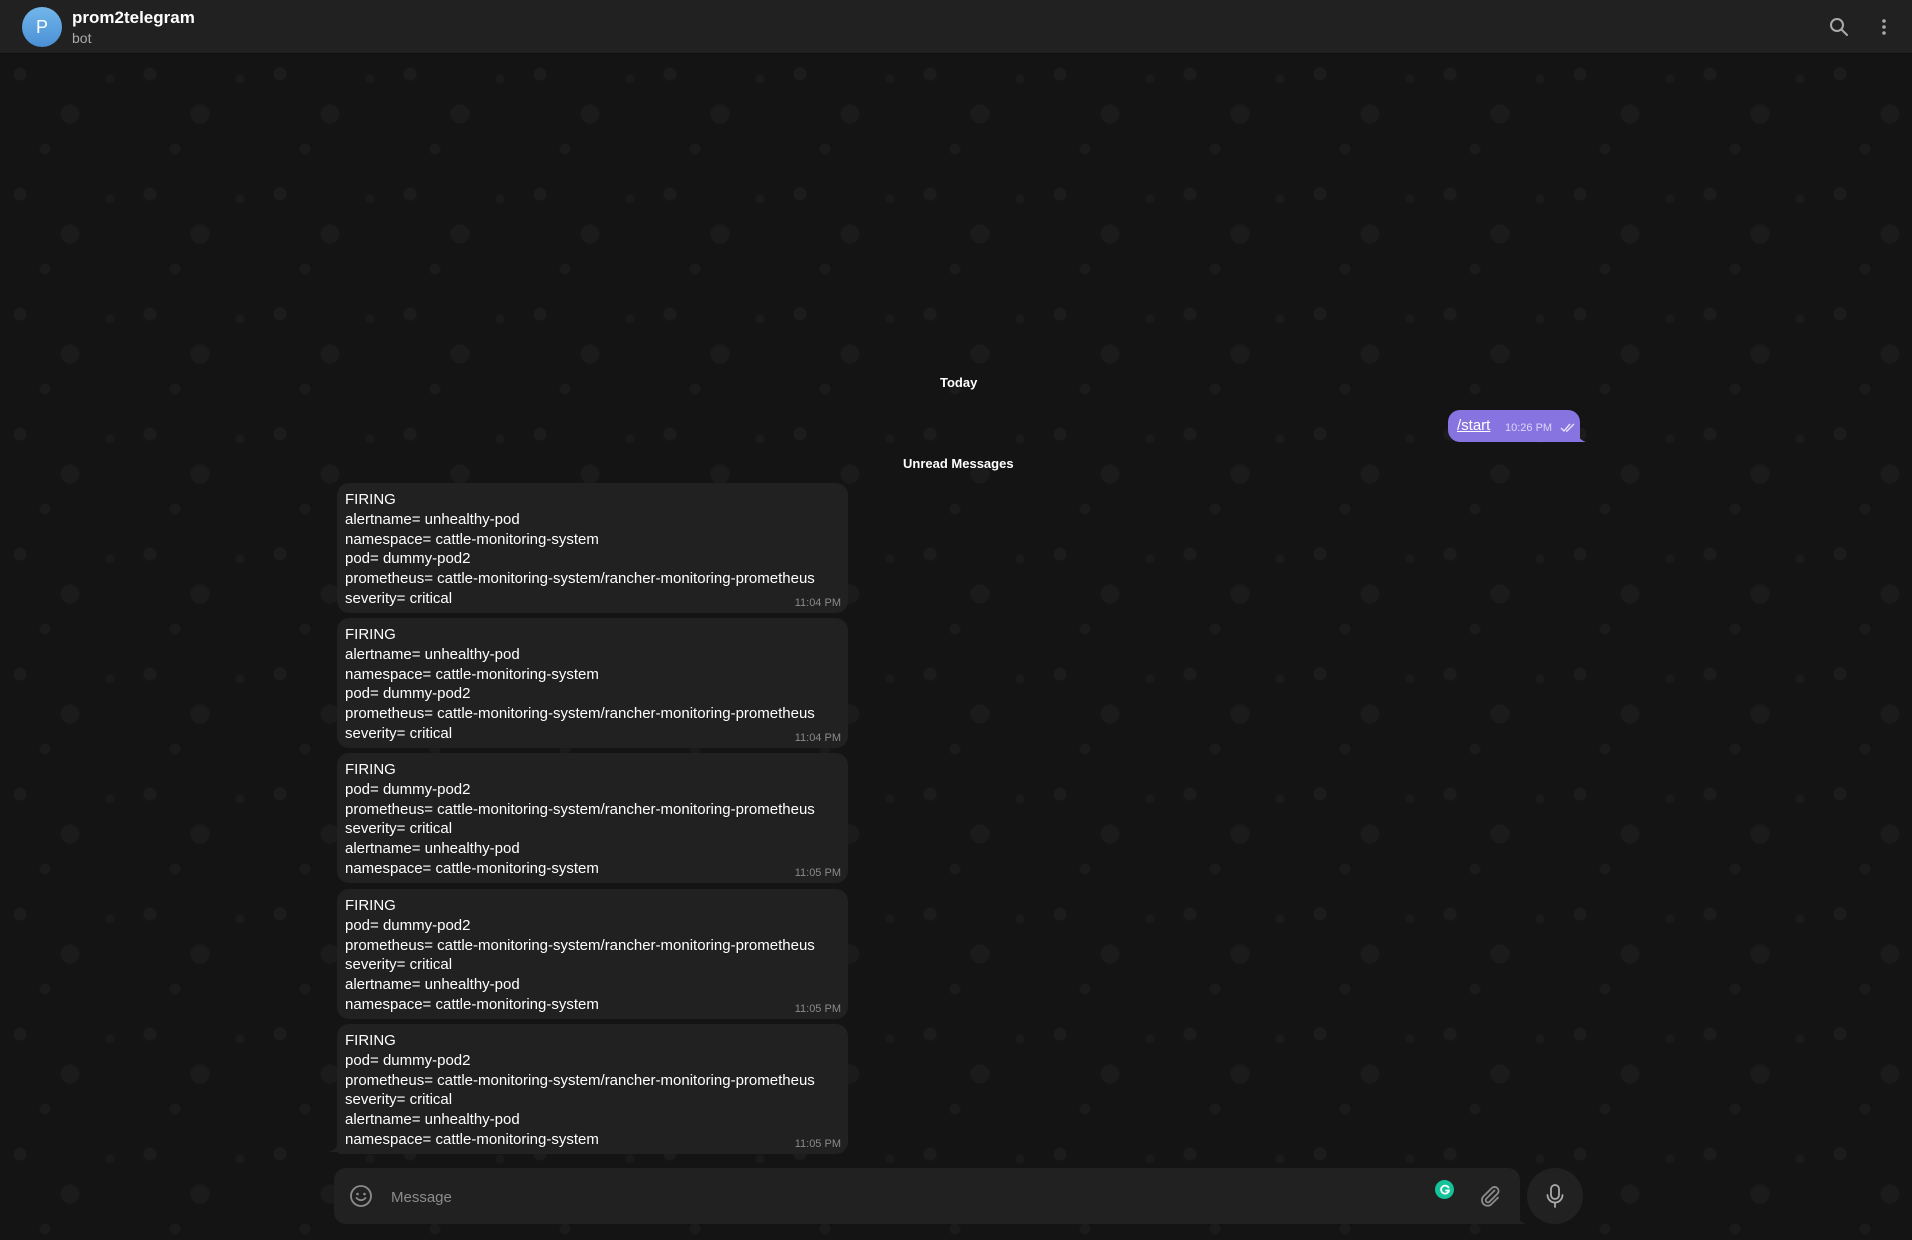  I want to click on microphone-icon, so click(1555, 1196).